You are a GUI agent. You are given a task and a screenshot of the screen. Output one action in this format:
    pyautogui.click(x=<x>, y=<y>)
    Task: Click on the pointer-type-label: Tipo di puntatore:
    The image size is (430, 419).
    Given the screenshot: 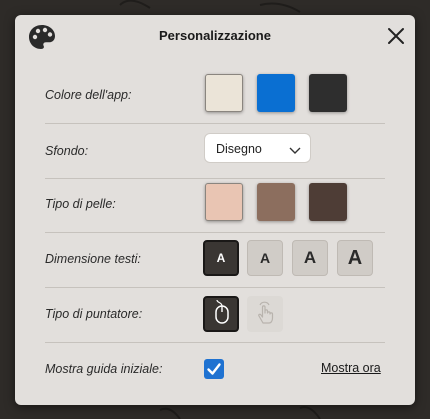 What is the action you would take?
    pyautogui.click(x=94, y=314)
    